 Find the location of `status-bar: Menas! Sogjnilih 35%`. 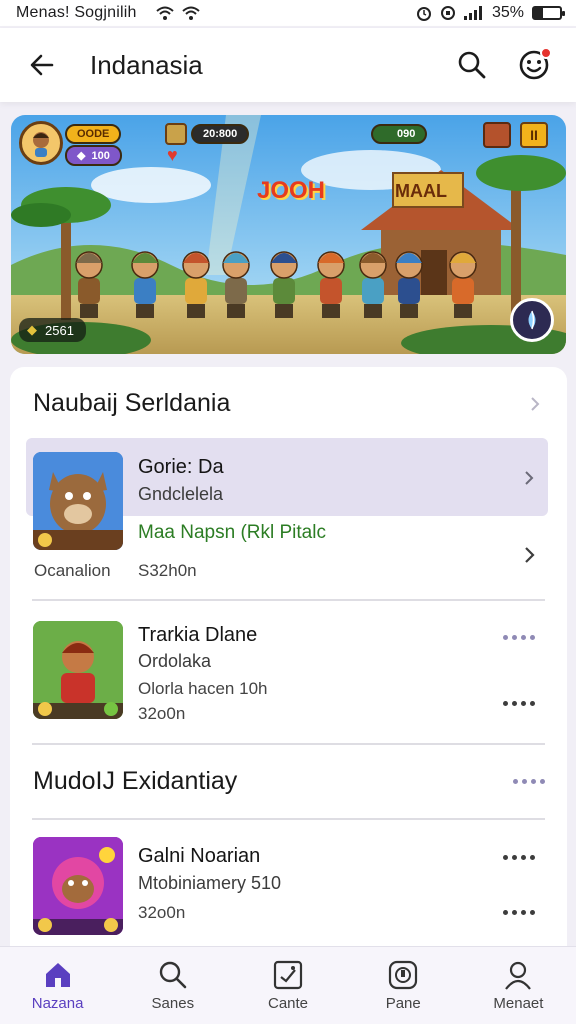

status-bar: Menas! Sogjnilih 35% is located at coordinates (288, 13).